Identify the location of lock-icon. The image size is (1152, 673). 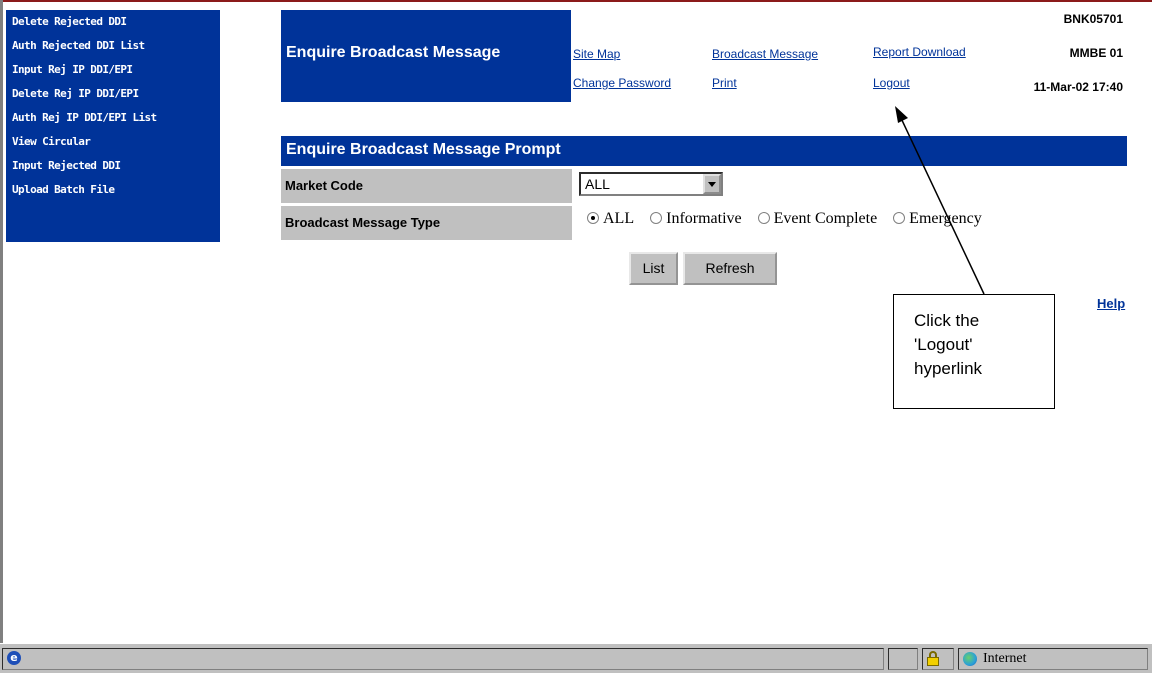
(933, 658).